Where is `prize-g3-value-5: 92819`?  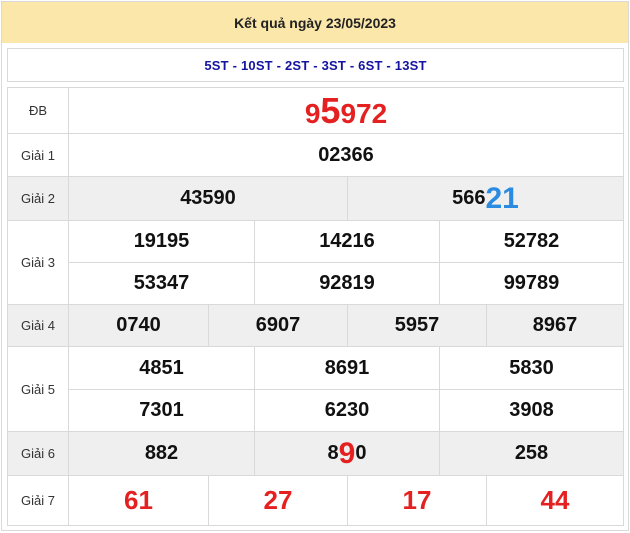
prize-g3-value-5: 92819 is located at coordinates (347, 283).